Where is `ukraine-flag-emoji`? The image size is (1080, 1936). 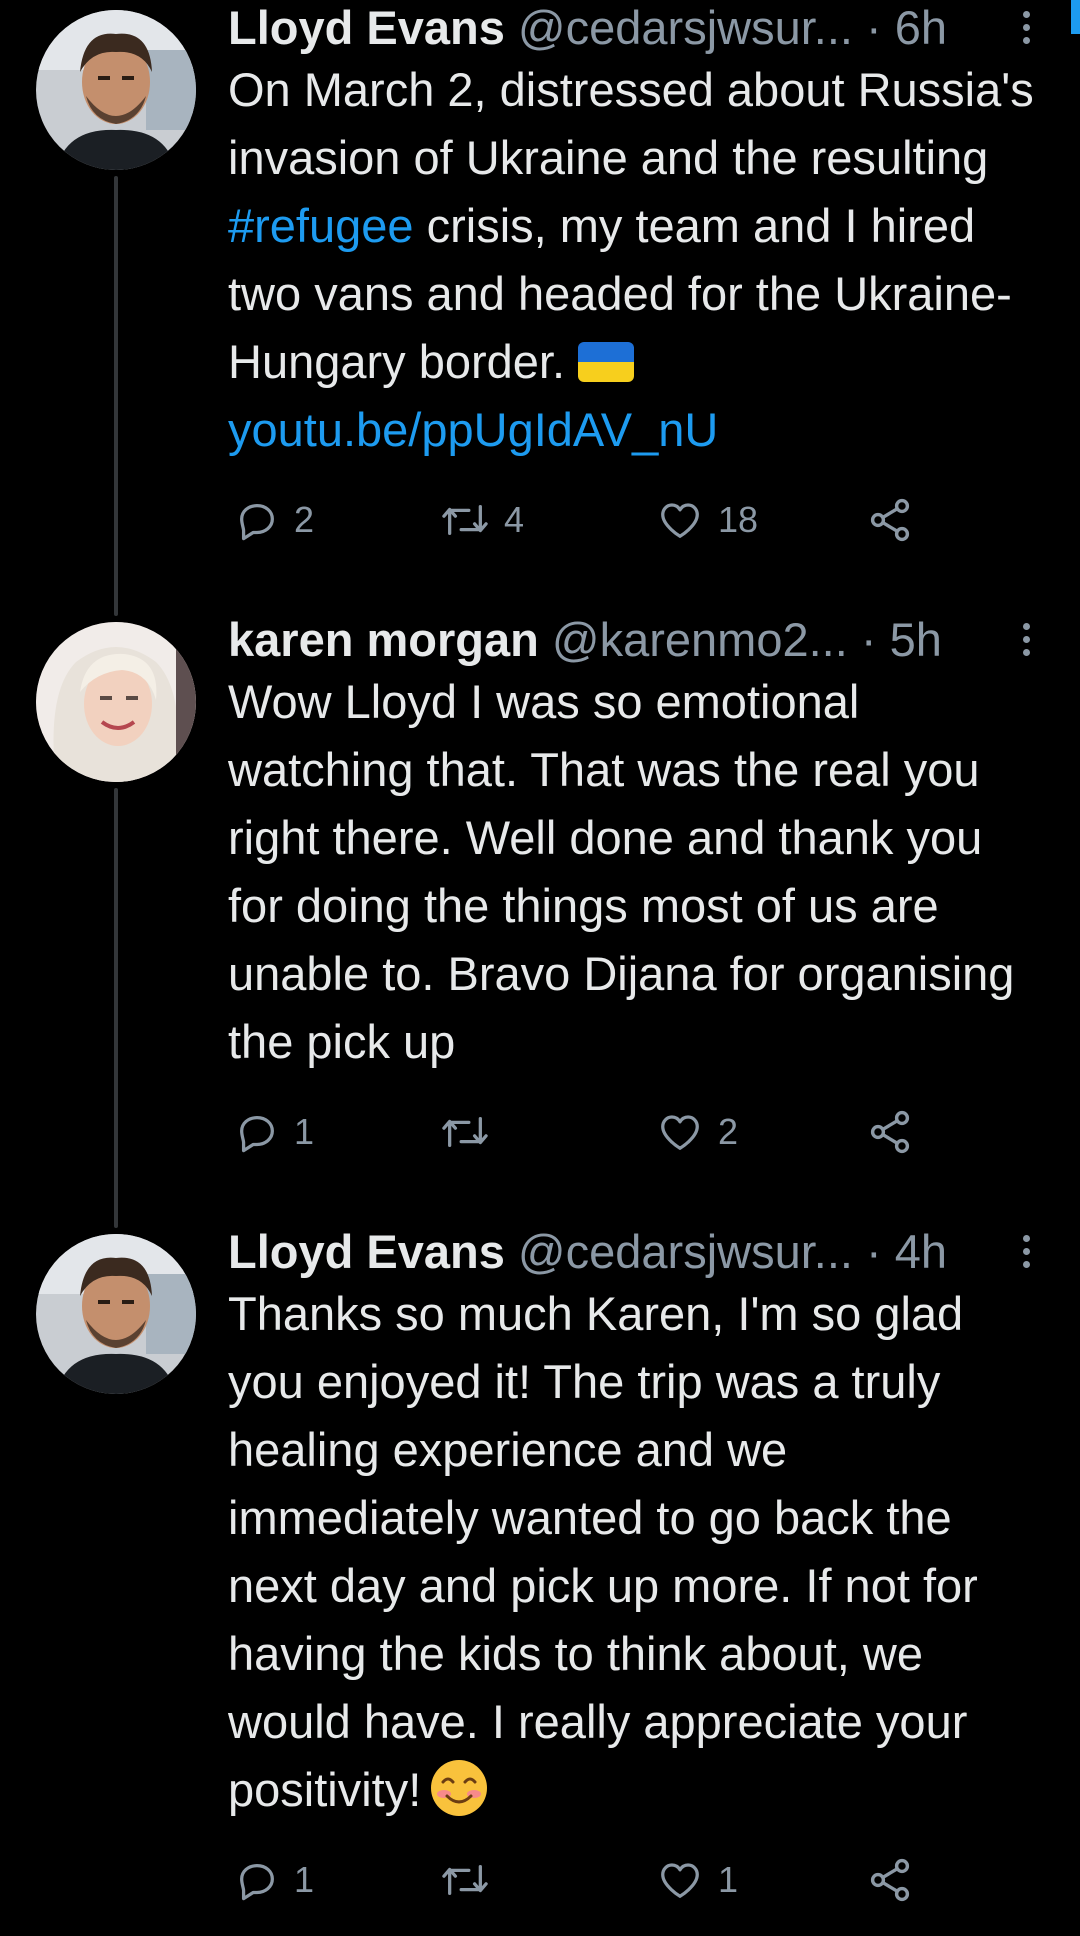 ukraine-flag-emoji is located at coordinates (606, 362).